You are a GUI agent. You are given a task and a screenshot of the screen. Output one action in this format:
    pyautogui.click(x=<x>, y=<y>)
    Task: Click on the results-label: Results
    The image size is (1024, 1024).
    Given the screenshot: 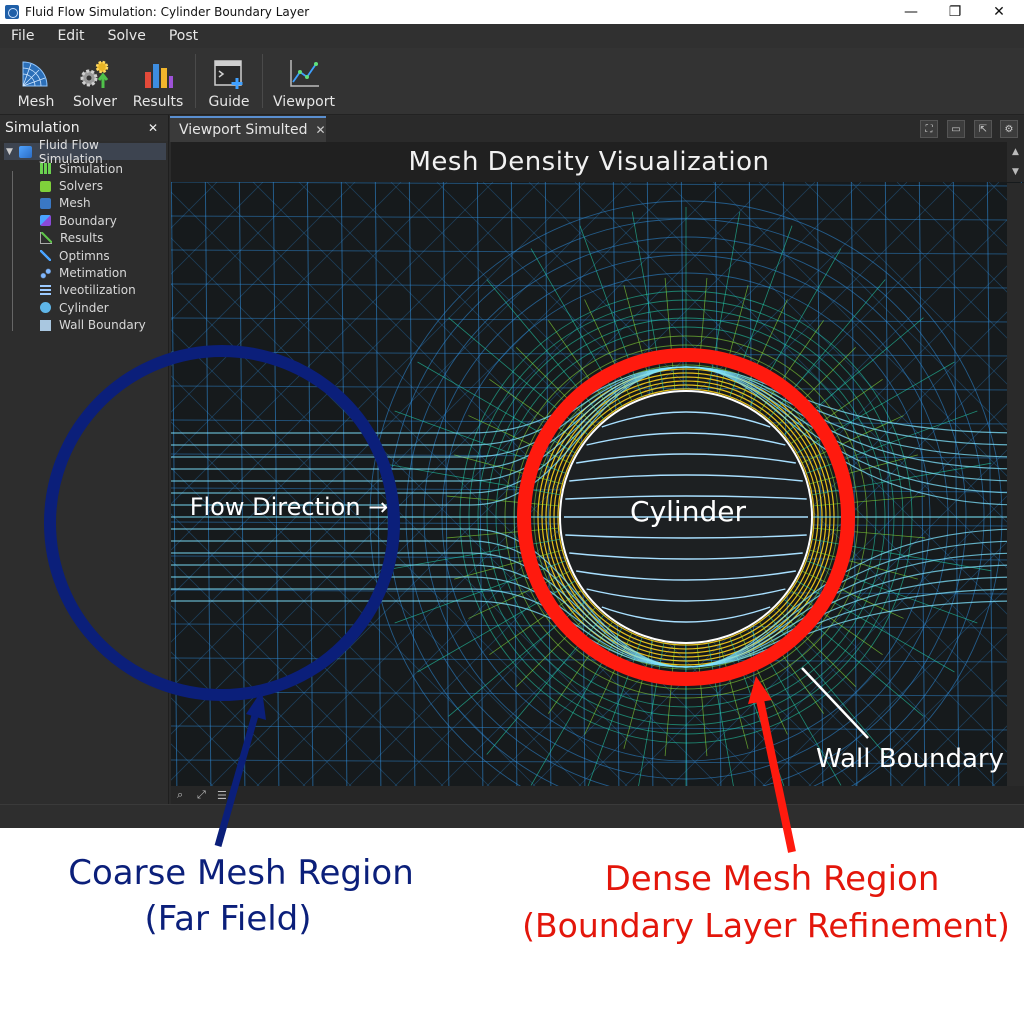 What is the action you would take?
    pyautogui.click(x=158, y=102)
    